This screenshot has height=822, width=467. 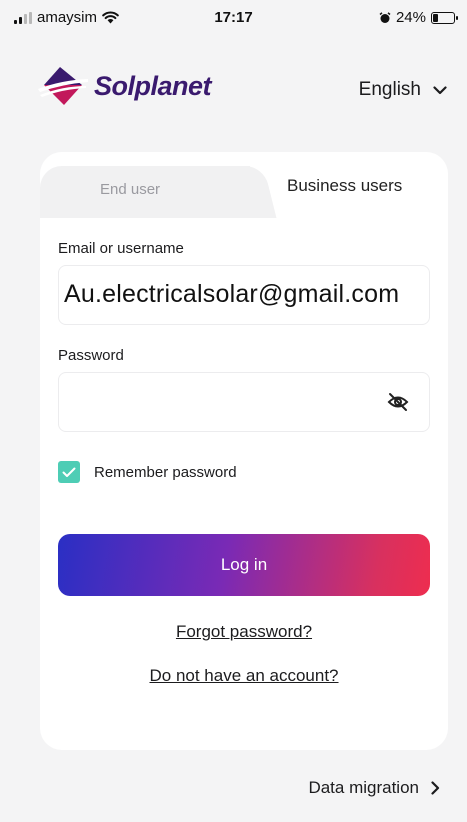 What do you see at coordinates (385, 17) in the screenshot?
I see `alarm-icon` at bounding box center [385, 17].